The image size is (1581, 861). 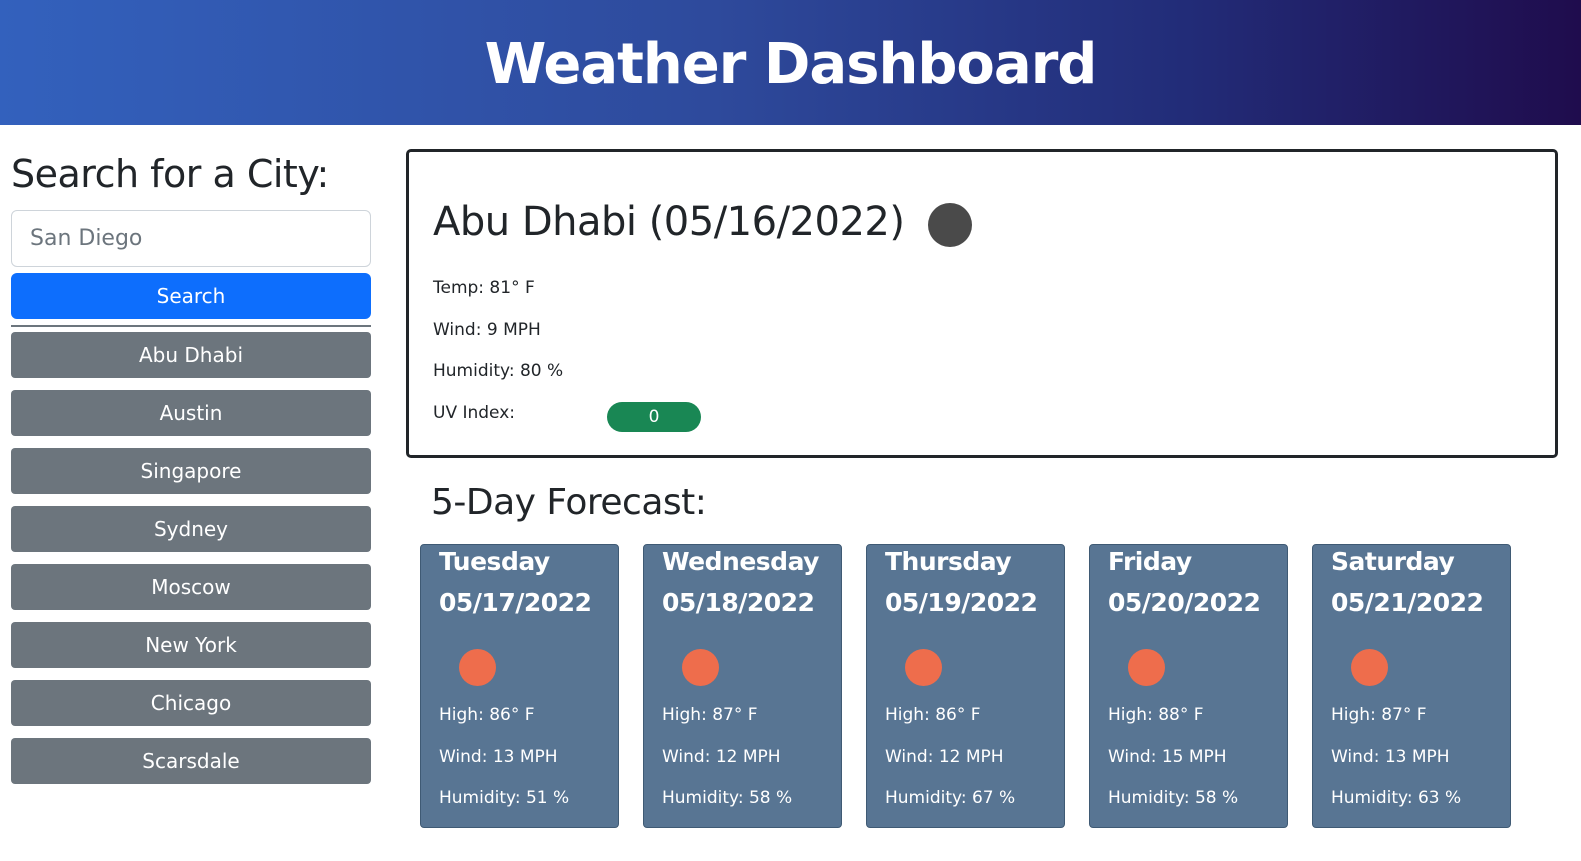 What do you see at coordinates (191, 355) in the screenshot?
I see `history-city-button: Abu Dhabi` at bounding box center [191, 355].